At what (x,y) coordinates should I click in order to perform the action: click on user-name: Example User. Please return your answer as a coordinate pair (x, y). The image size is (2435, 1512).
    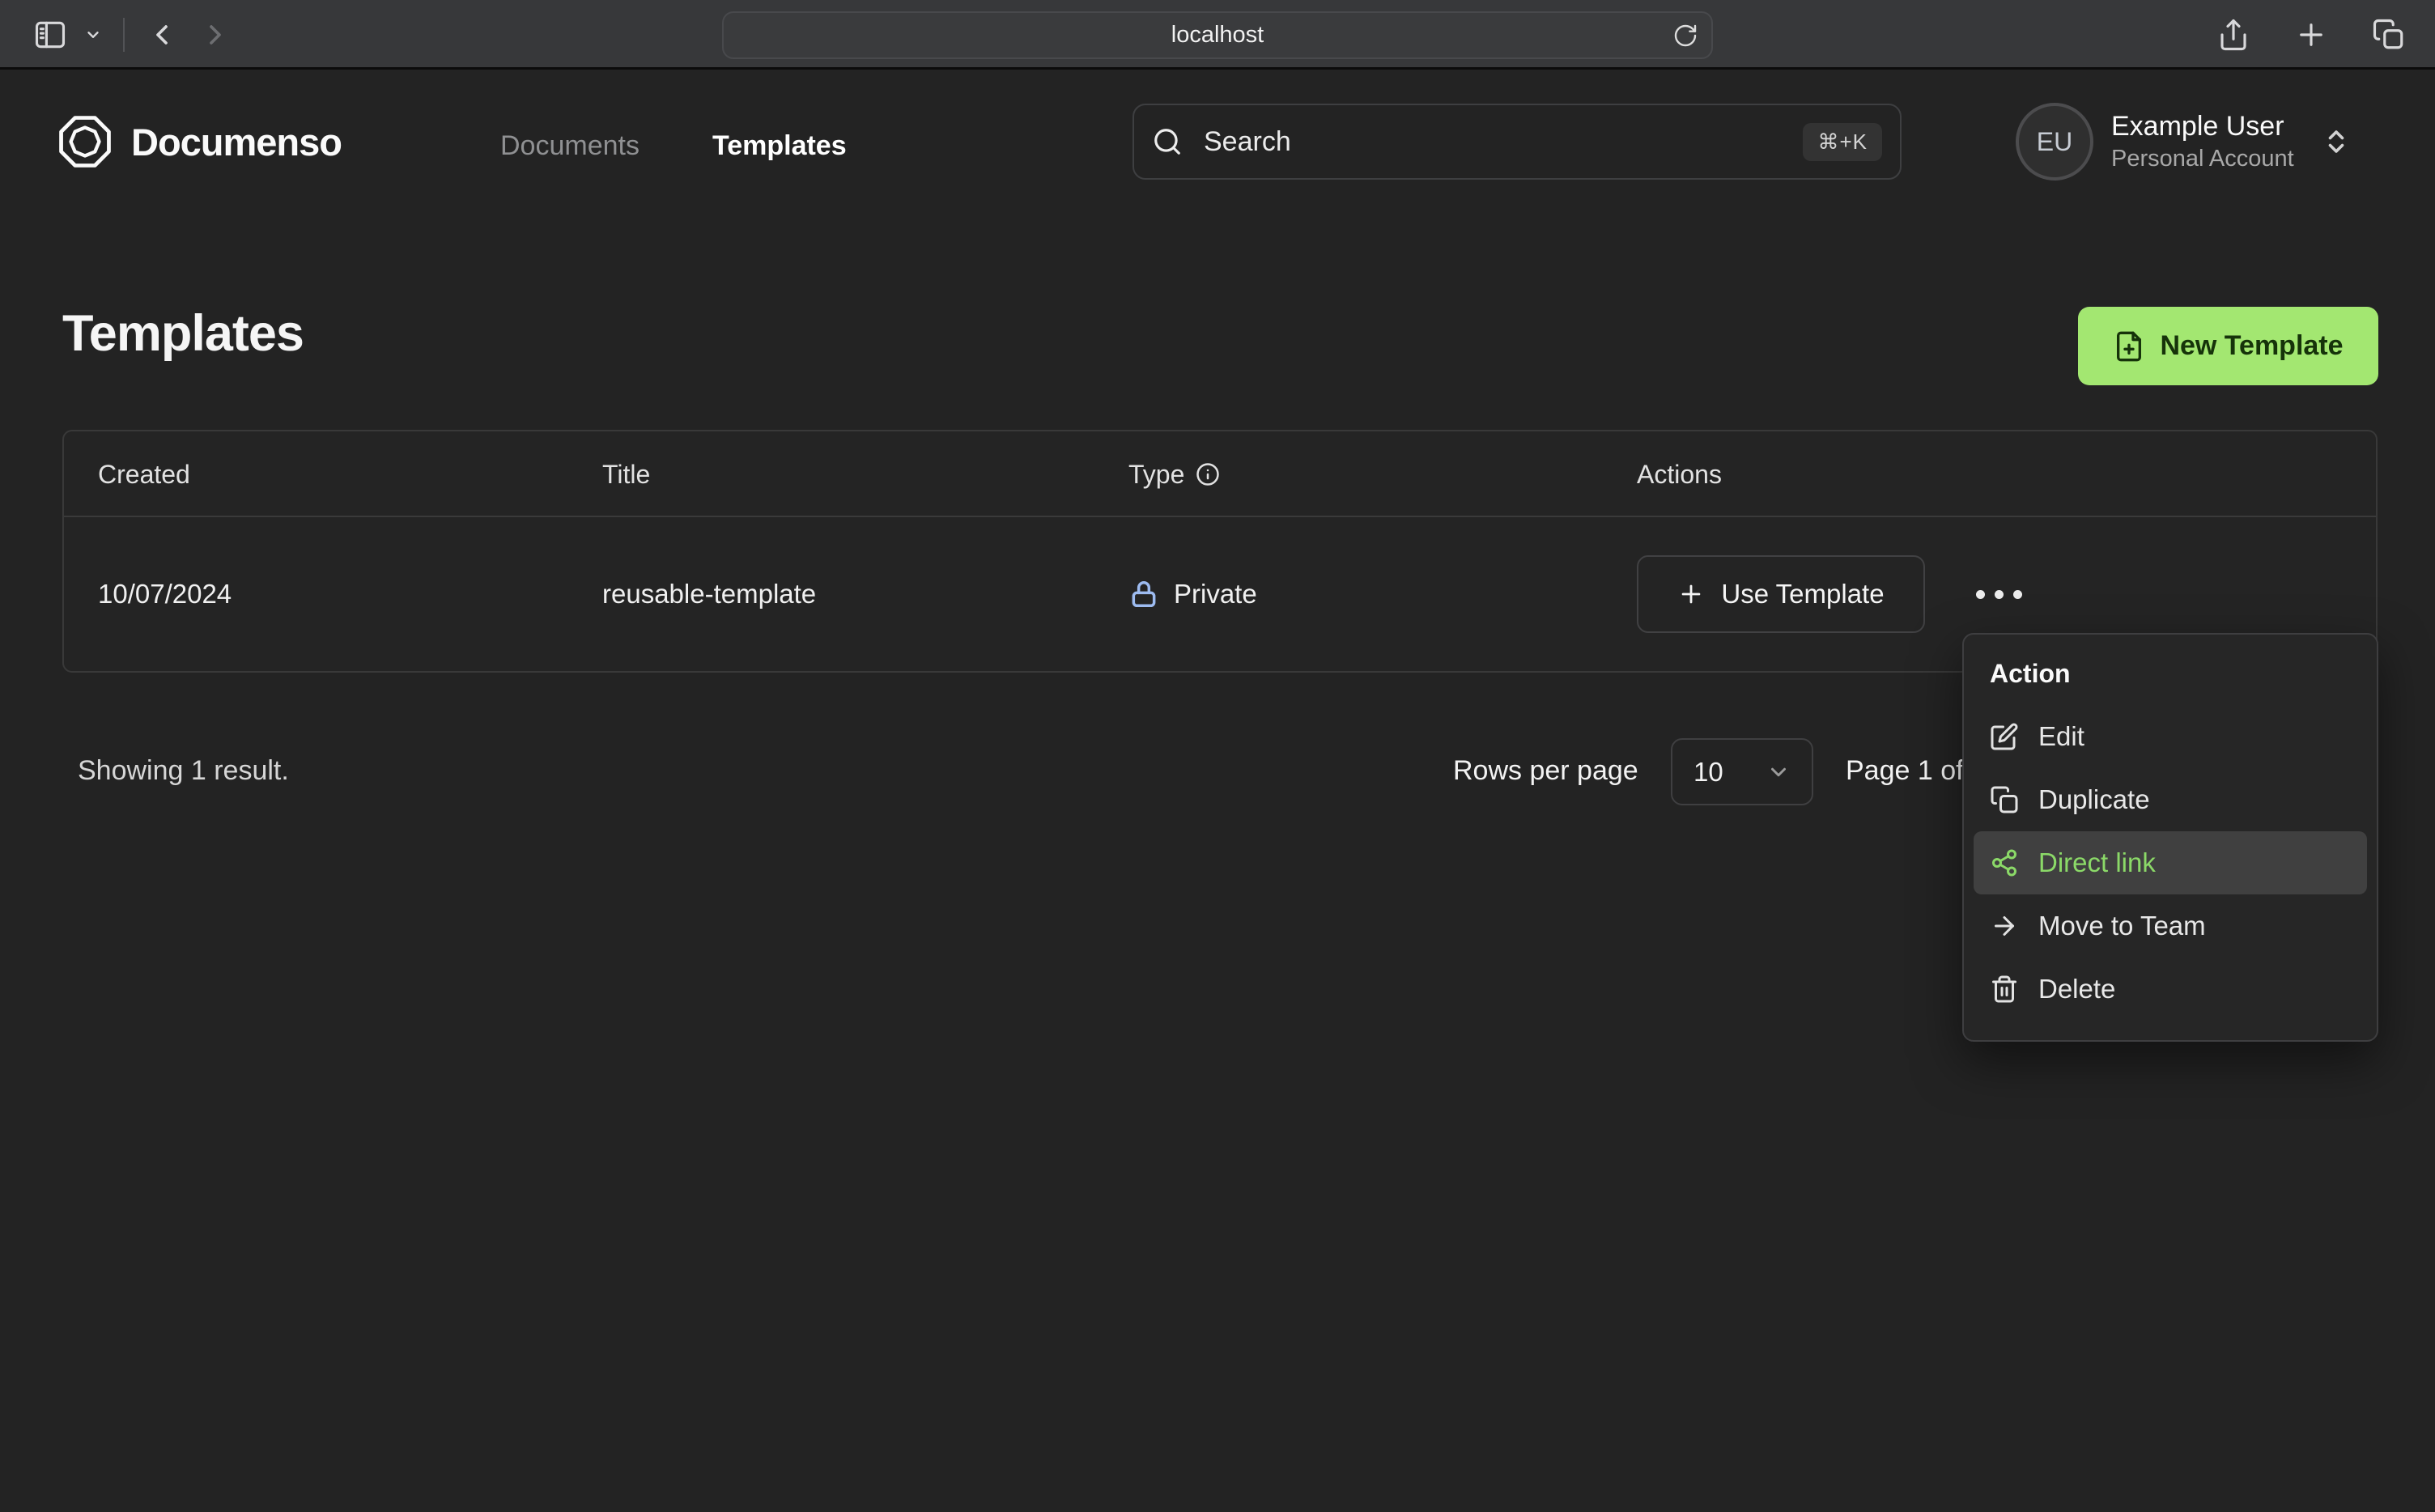
    Looking at the image, I should click on (2198, 126).